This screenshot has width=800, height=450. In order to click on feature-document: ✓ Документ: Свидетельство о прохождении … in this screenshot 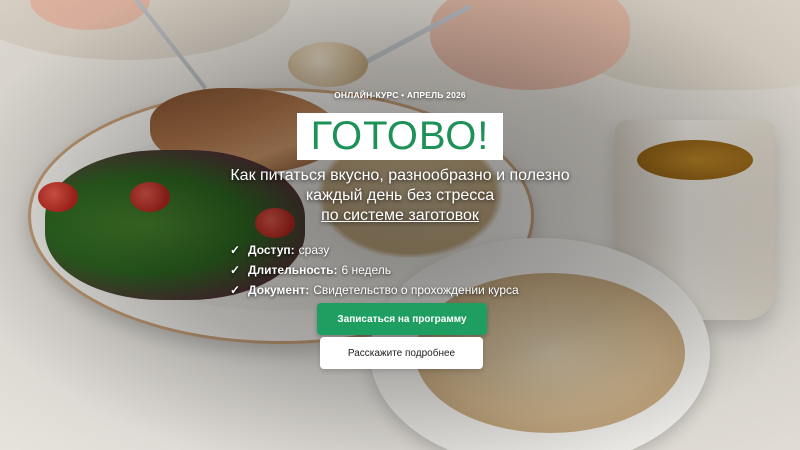, I will do `click(420, 290)`.